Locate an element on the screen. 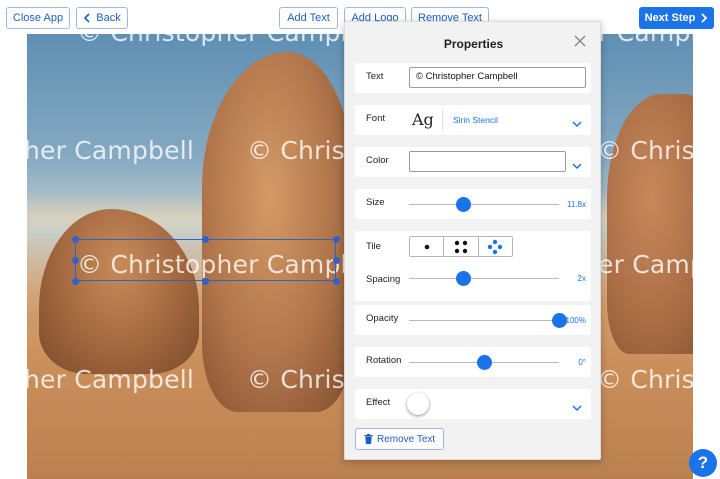  color-row: Color is located at coordinates (473, 162).